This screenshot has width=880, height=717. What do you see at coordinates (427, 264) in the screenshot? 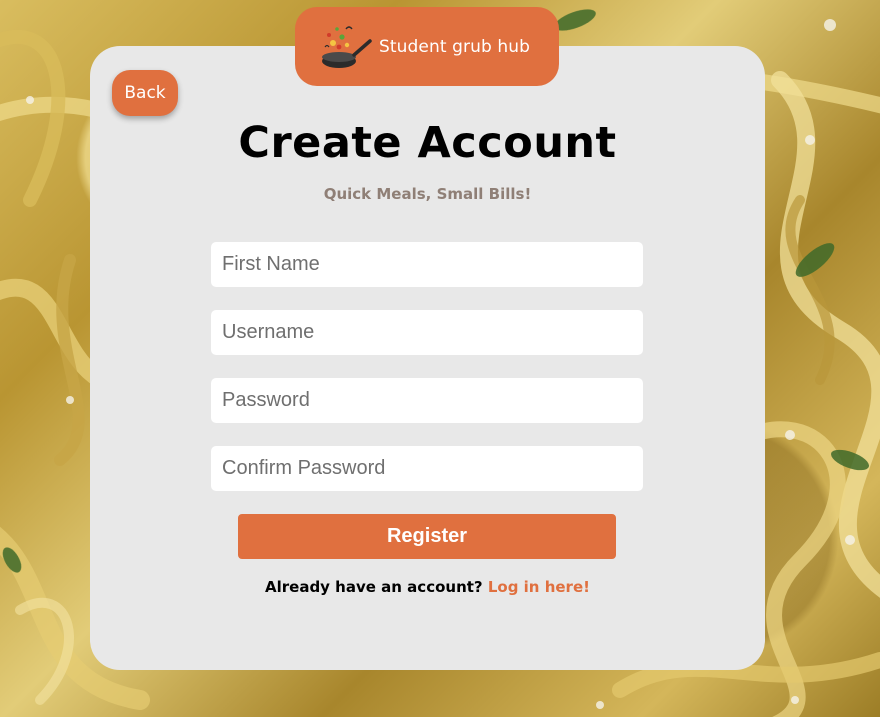
I see `first-name-input` at bounding box center [427, 264].